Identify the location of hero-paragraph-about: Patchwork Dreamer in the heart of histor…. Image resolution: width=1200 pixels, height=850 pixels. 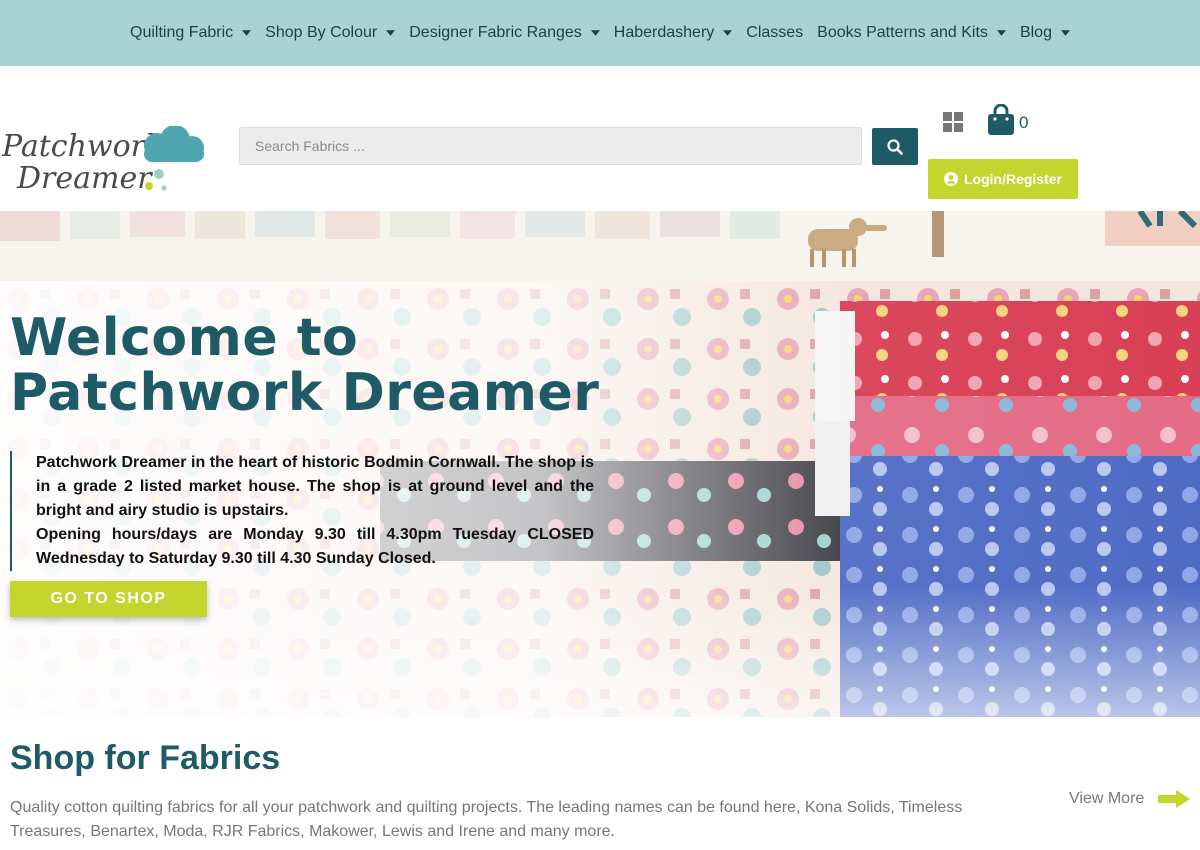
(315, 486).